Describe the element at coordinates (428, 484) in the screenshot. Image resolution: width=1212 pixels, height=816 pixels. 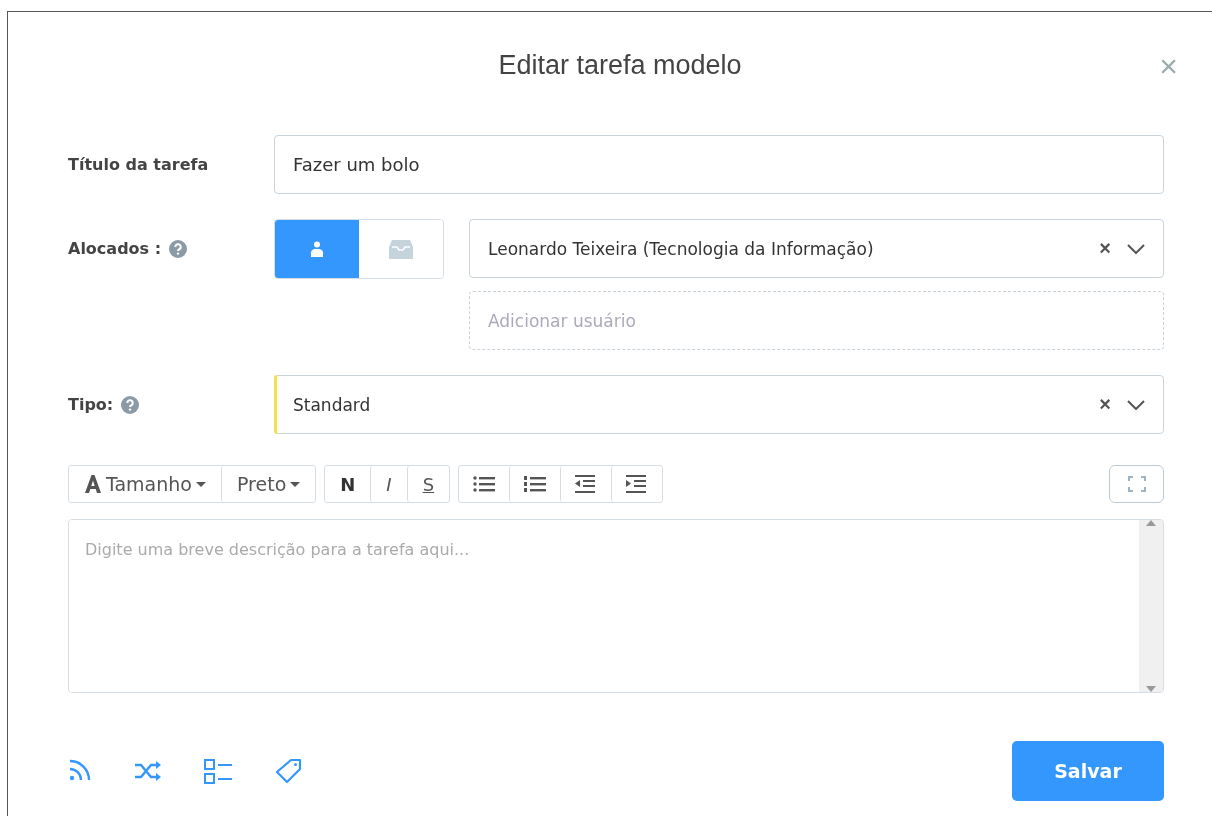
I see `underline-button: S` at that location.